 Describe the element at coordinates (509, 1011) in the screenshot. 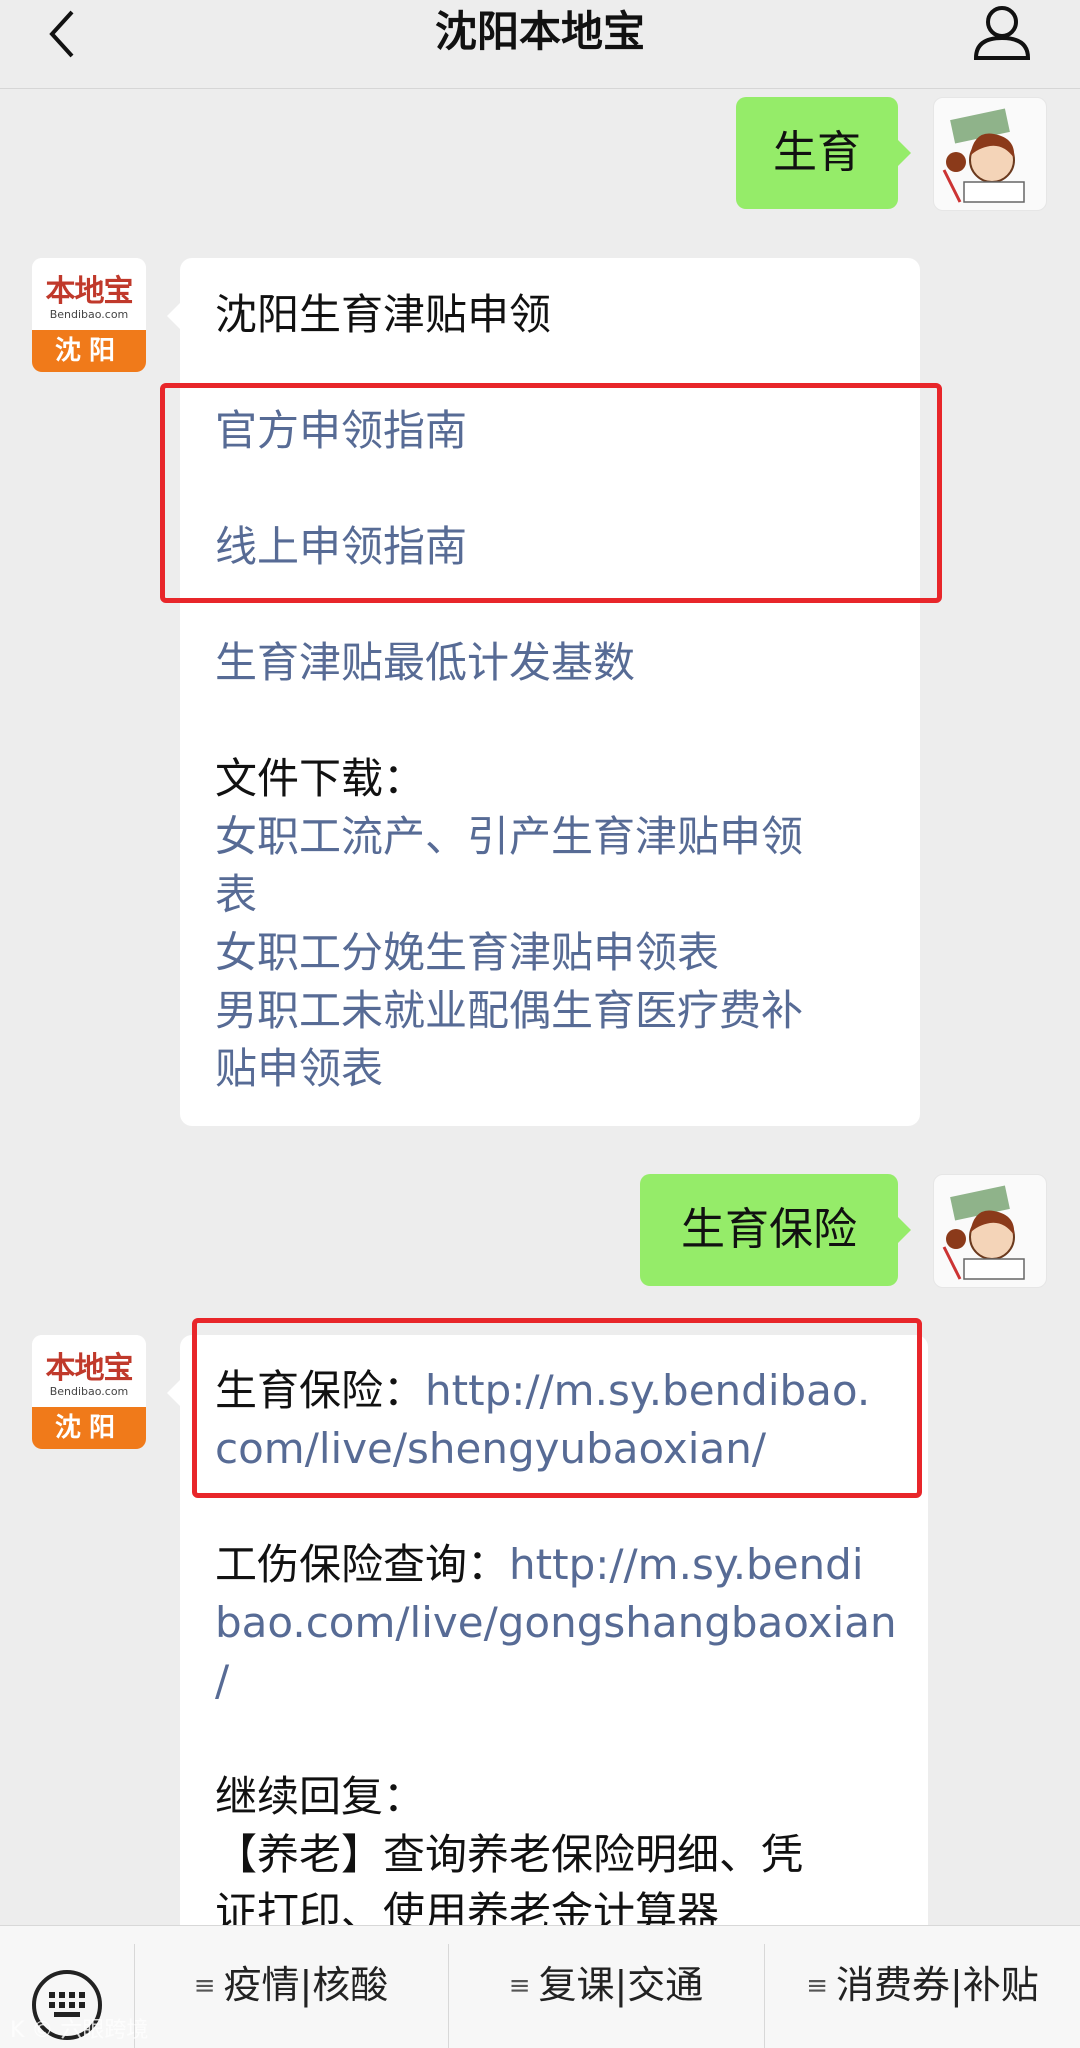

I see `link-download-3: 男职工未就业配偶生育医疗费补` at that location.